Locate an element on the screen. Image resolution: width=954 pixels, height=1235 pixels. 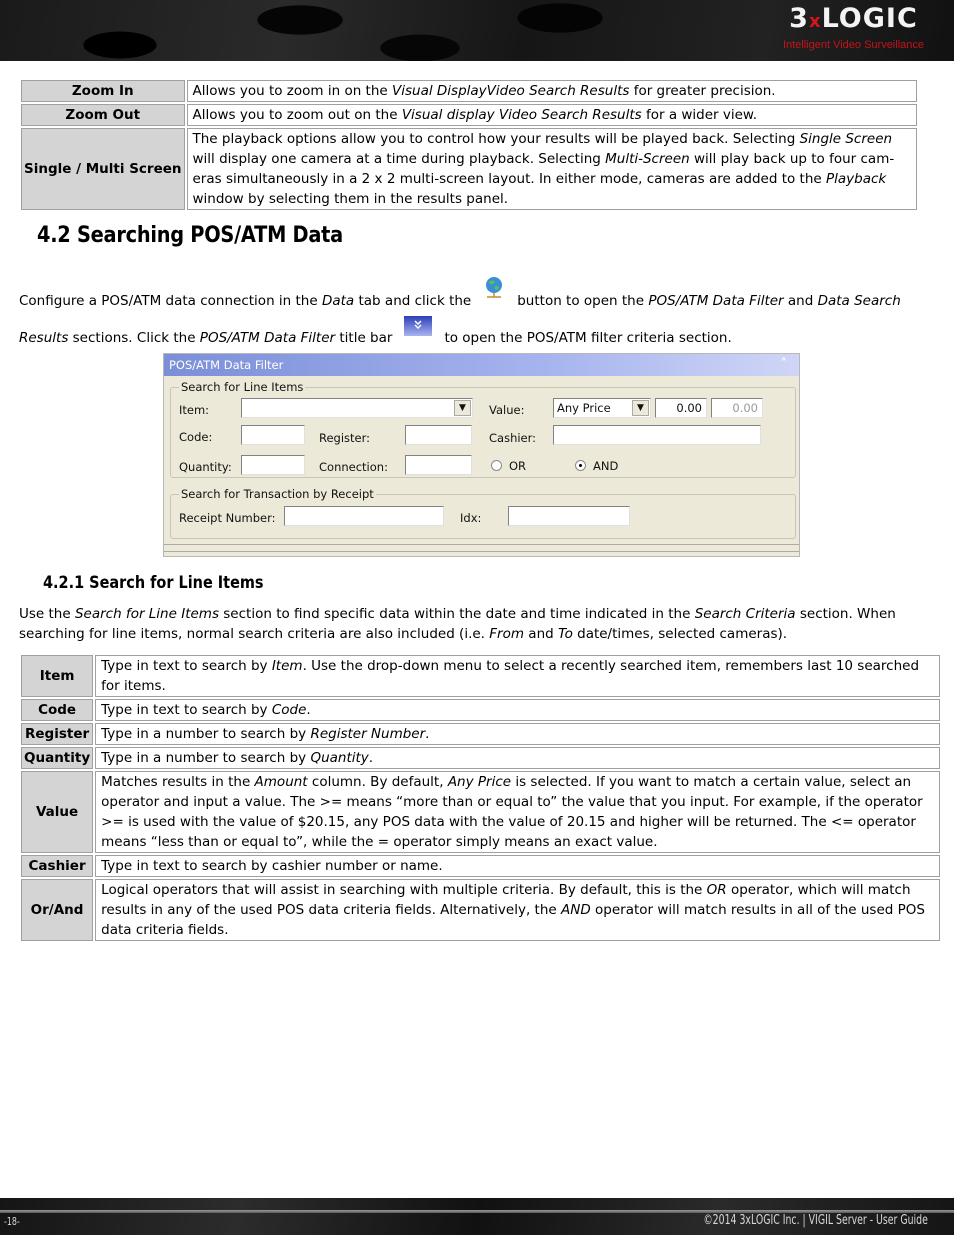
value-to-input: 0.00 is located at coordinates (737, 408).